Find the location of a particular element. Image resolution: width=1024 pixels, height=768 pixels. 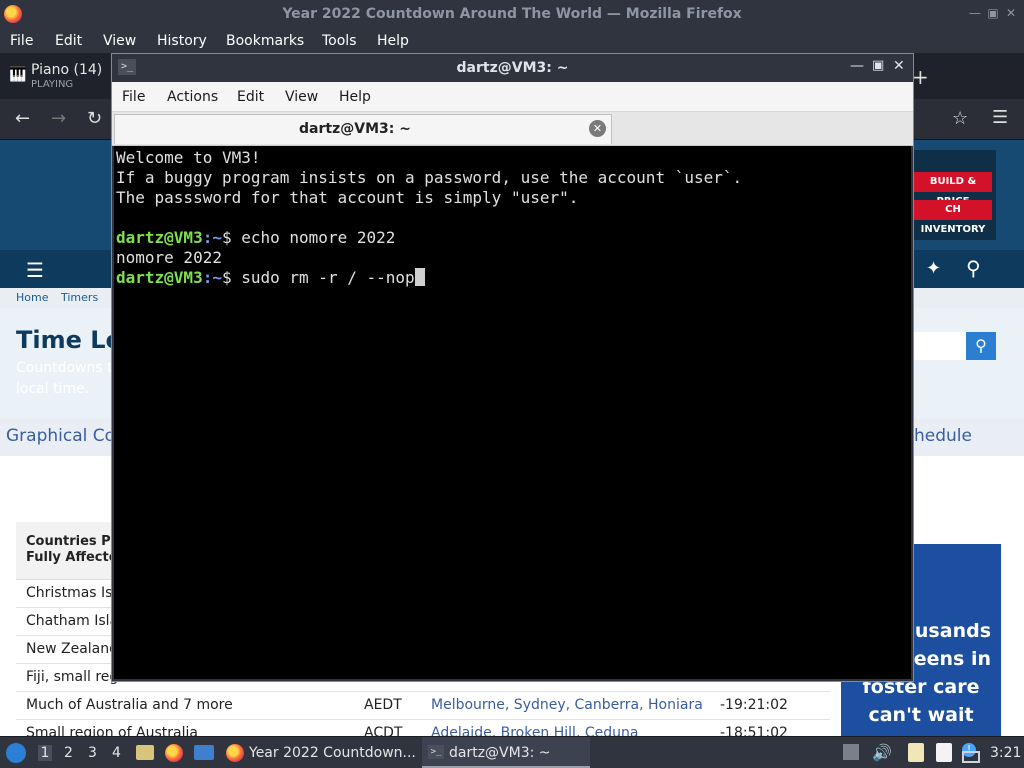

media-tab-status: PLAYING is located at coordinates (52, 84).